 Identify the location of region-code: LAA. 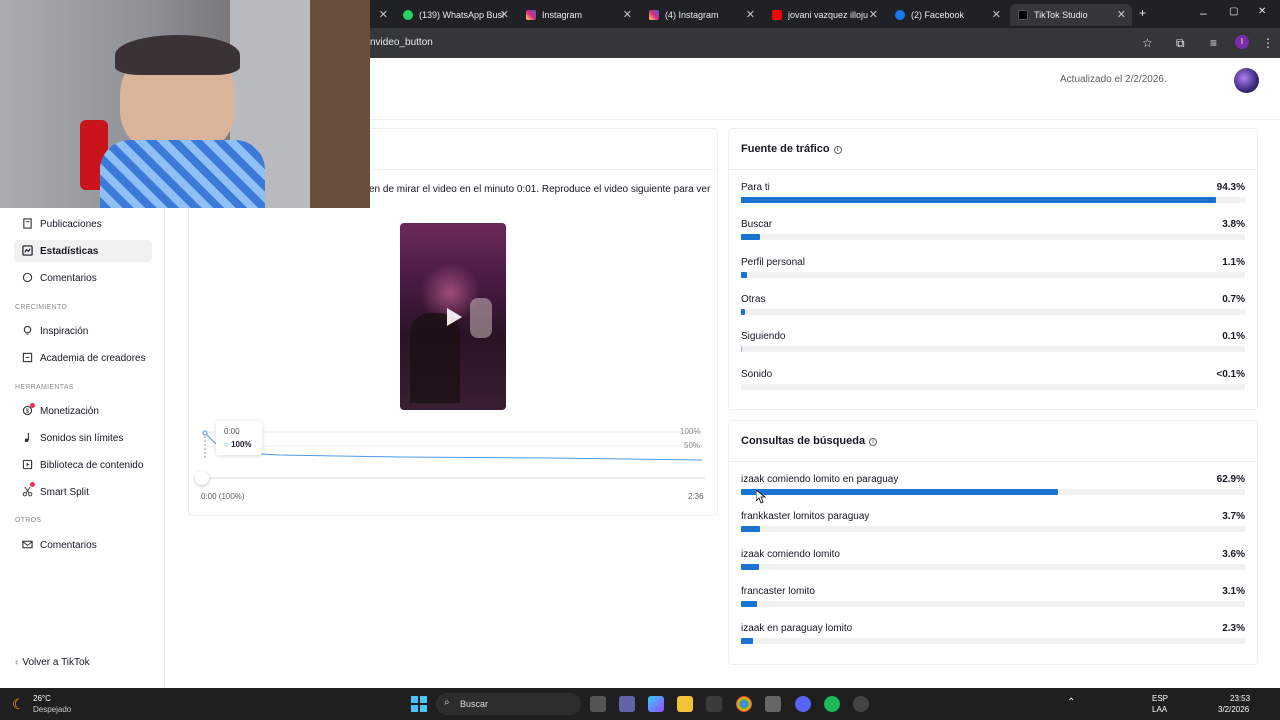
(1159, 709).